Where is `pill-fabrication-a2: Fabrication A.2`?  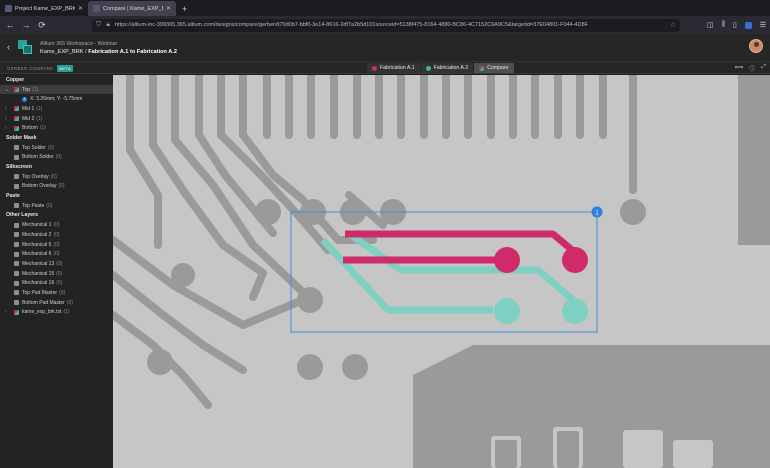 pill-fabrication-a2: Fabrication A.2 is located at coordinates (447, 68).